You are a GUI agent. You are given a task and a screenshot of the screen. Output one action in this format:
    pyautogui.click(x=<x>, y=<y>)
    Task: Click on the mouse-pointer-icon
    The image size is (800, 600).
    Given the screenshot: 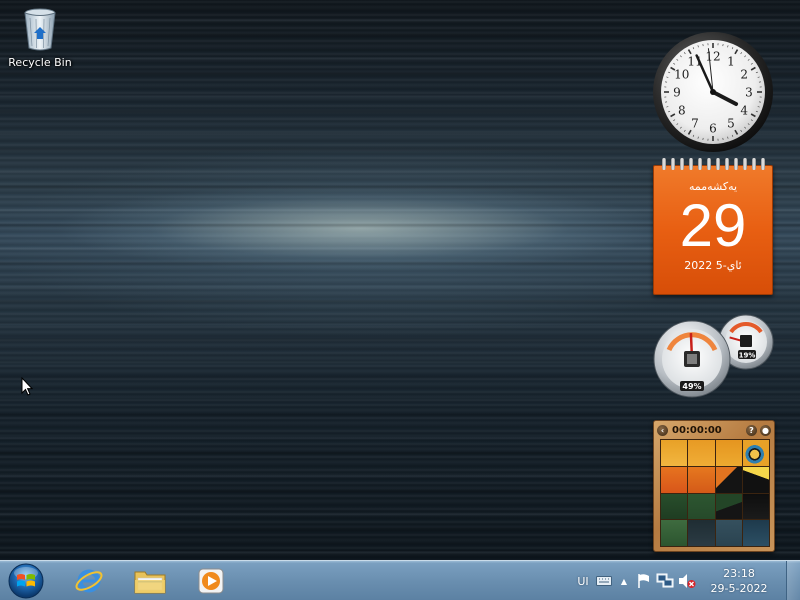 What is the action you would take?
    pyautogui.click(x=27, y=386)
    